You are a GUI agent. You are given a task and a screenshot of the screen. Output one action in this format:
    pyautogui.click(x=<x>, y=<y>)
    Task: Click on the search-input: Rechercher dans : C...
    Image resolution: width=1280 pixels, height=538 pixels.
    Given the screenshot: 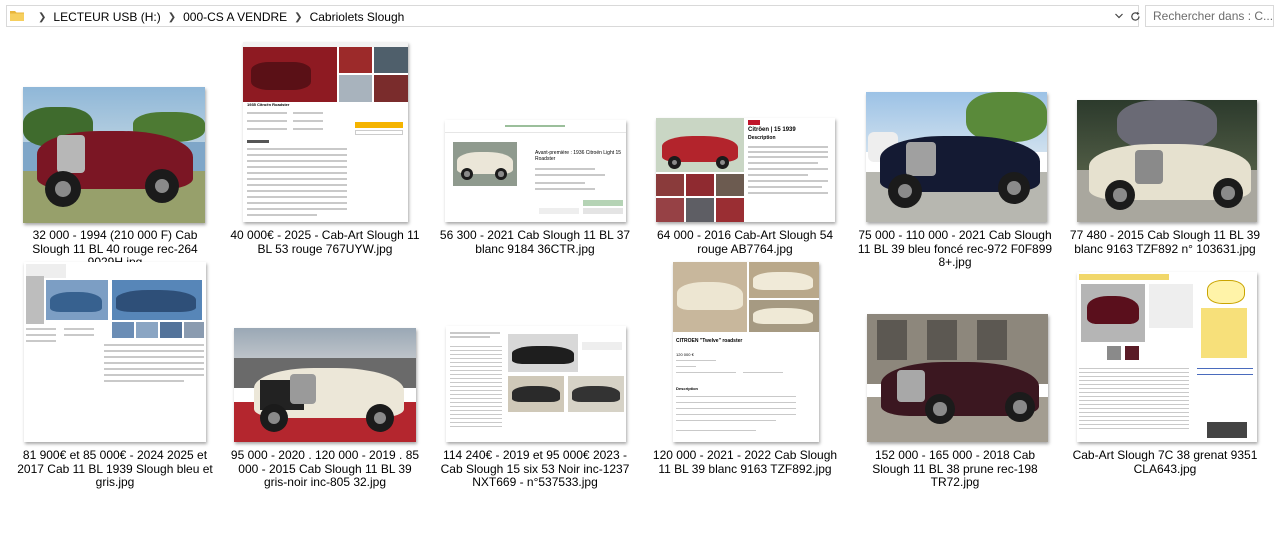 What is the action you would take?
    pyautogui.click(x=1209, y=16)
    